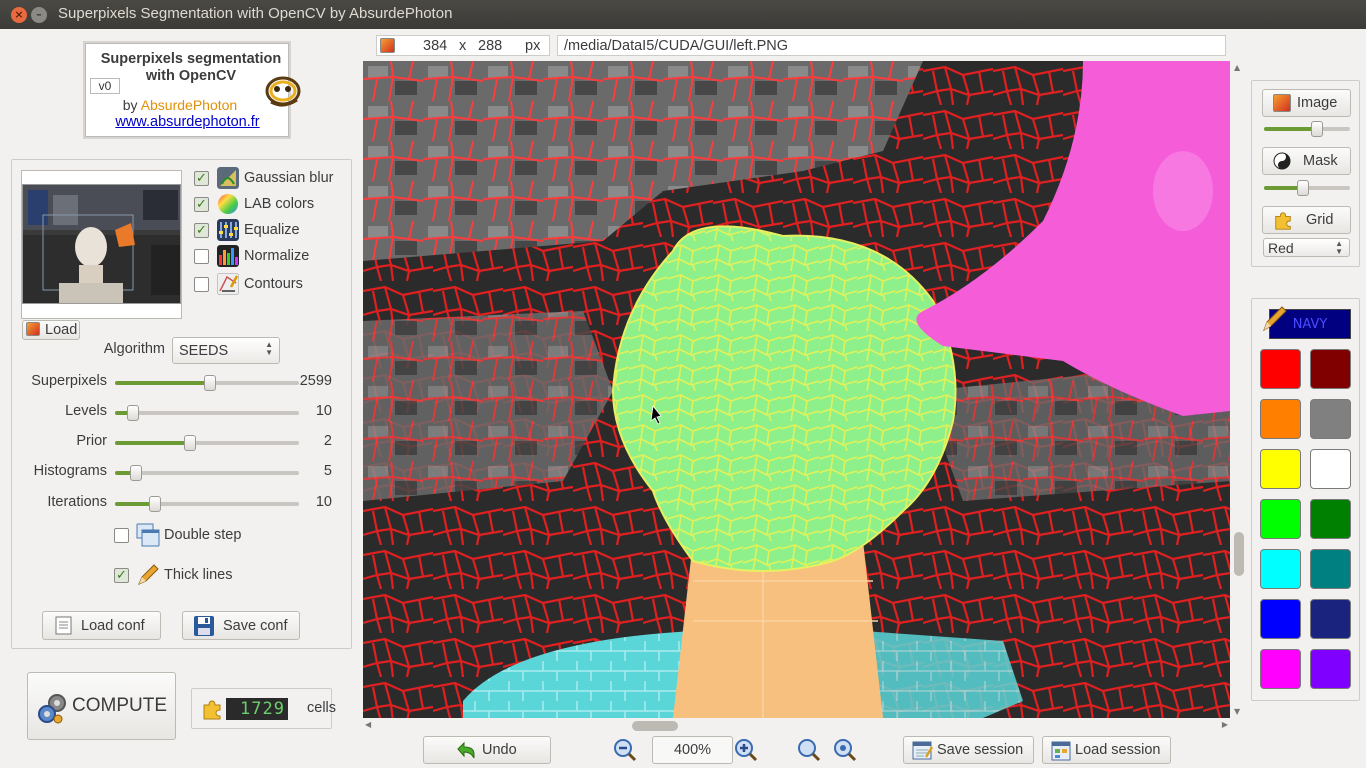 The height and width of the screenshot is (768, 1366). I want to click on levels-label: Levels, so click(86, 411).